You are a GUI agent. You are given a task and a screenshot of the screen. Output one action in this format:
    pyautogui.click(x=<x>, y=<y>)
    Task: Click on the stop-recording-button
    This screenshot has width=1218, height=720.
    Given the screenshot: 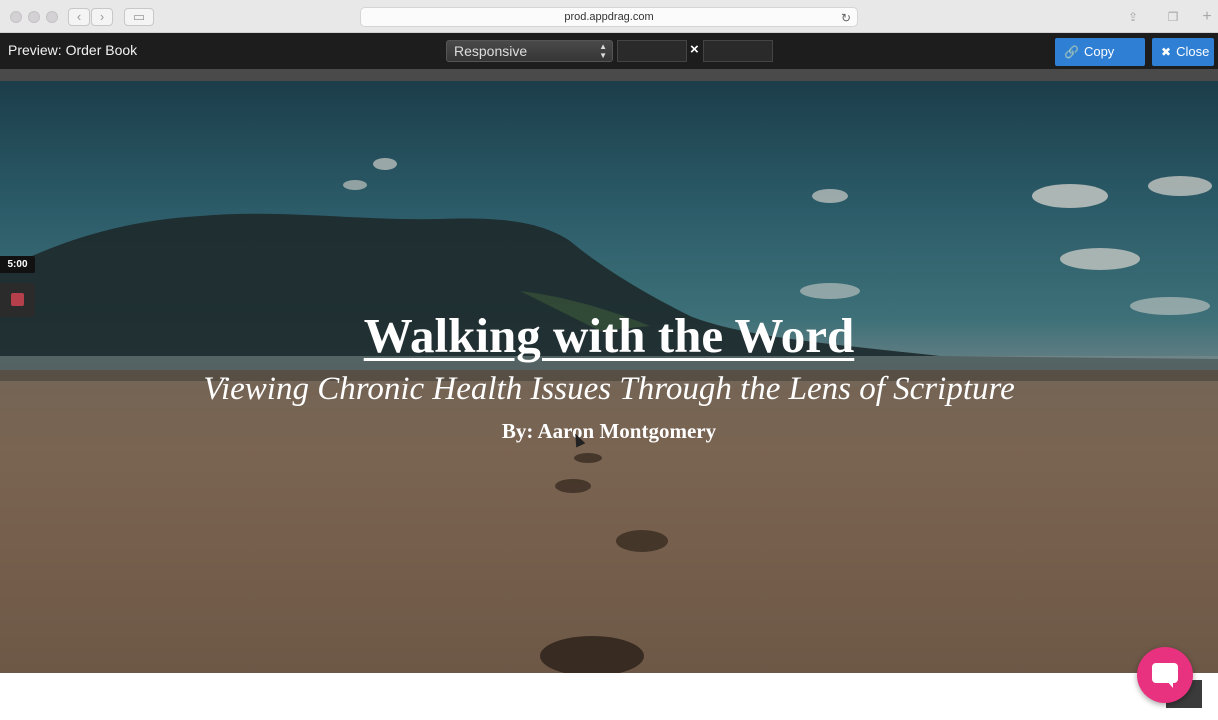 What is the action you would take?
    pyautogui.click(x=17, y=300)
    